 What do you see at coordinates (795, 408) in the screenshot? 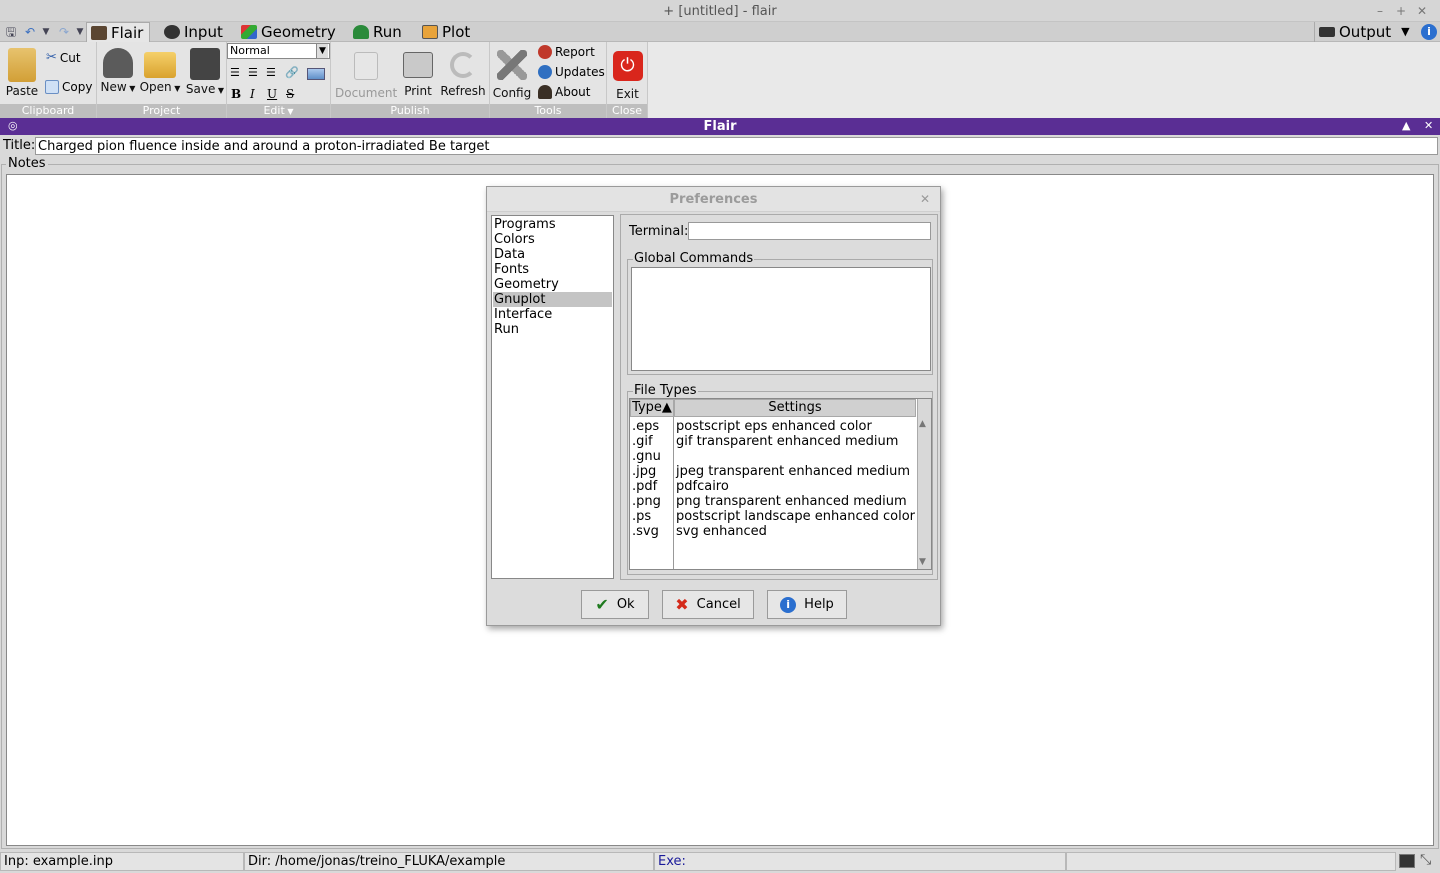
I see `column-header-settings: Settings` at bounding box center [795, 408].